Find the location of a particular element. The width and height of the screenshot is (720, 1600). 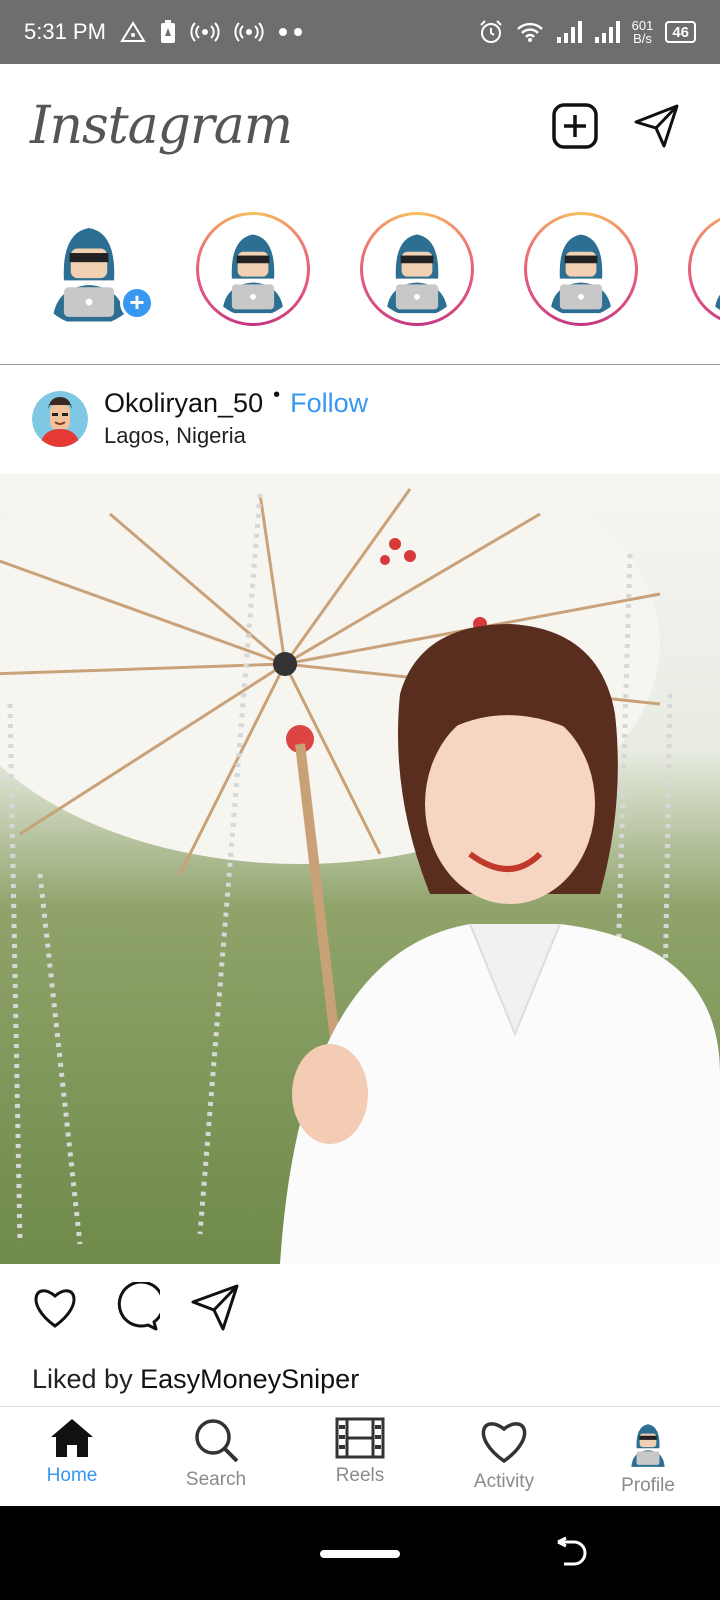

home-gesture-pill is located at coordinates (360, 1554).